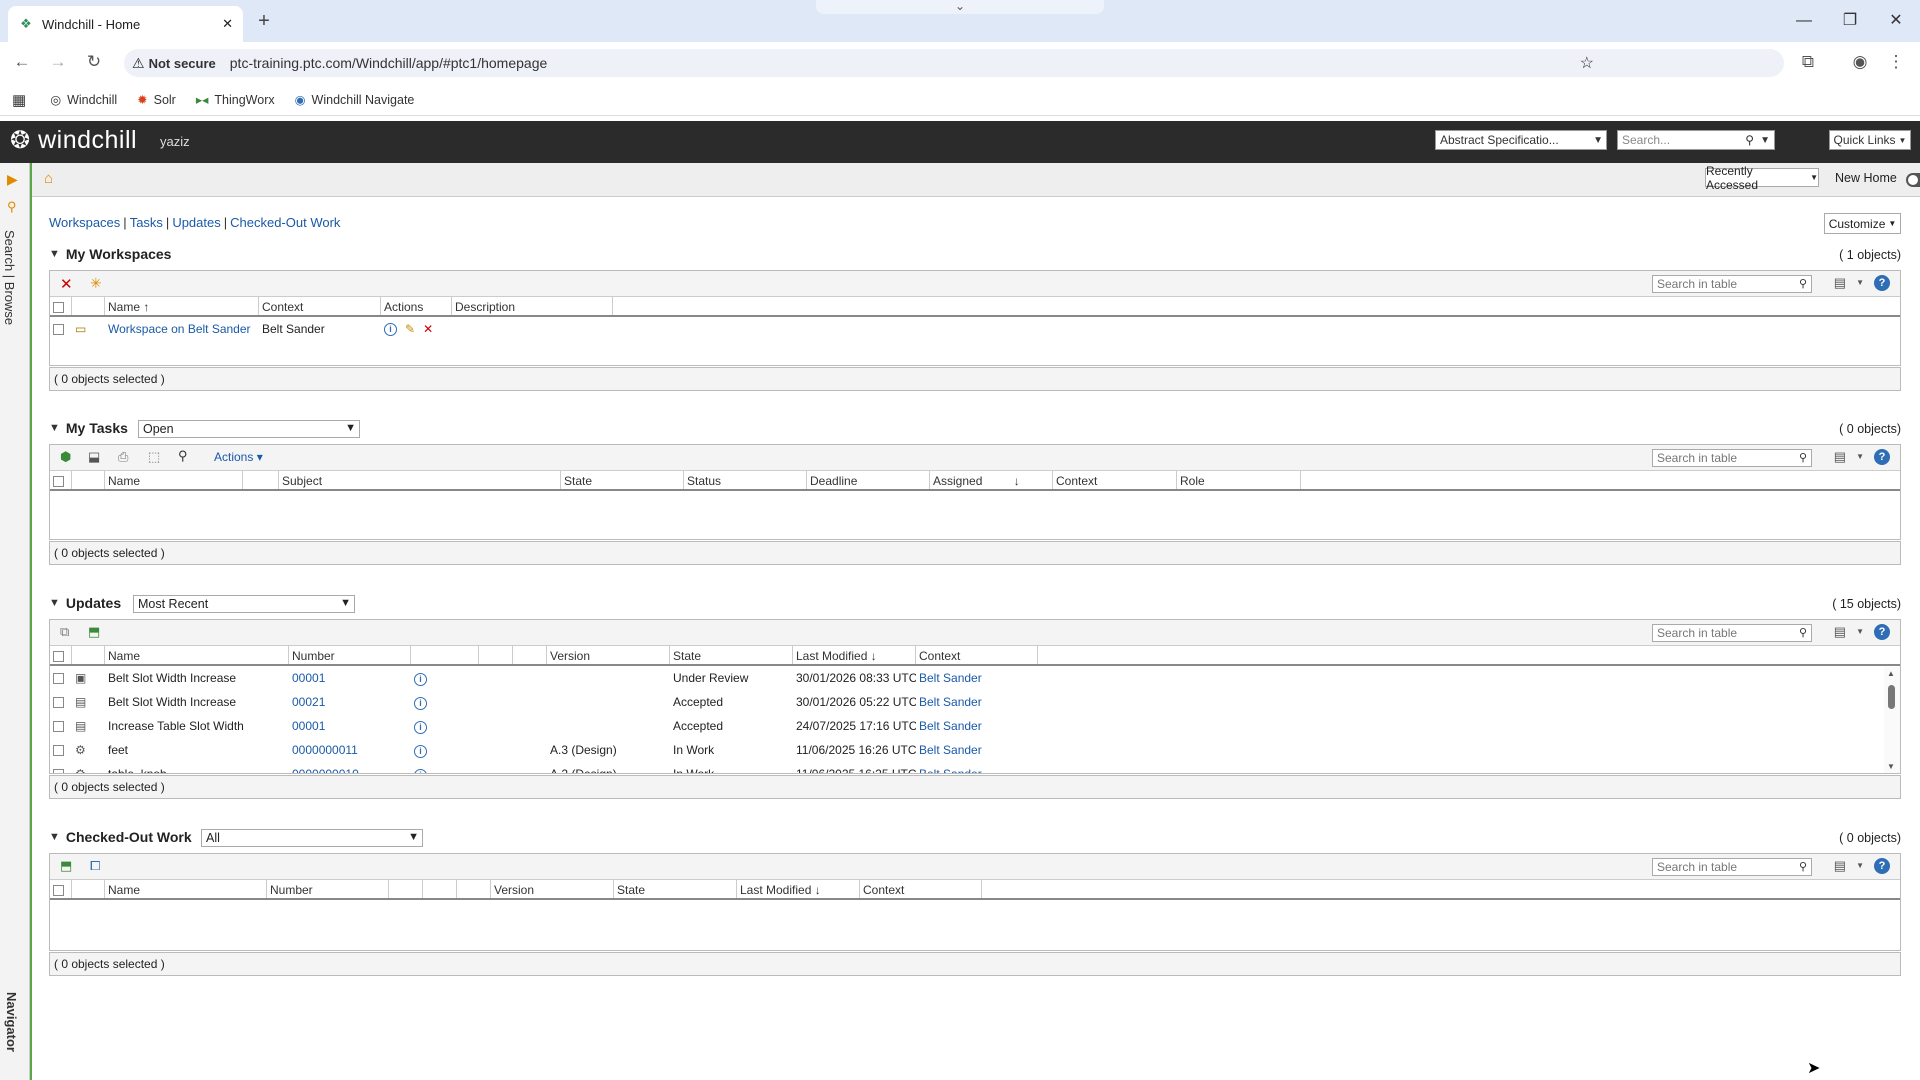 This screenshot has width=1920, height=1080. I want to click on column-header: Description, so click(532, 306).